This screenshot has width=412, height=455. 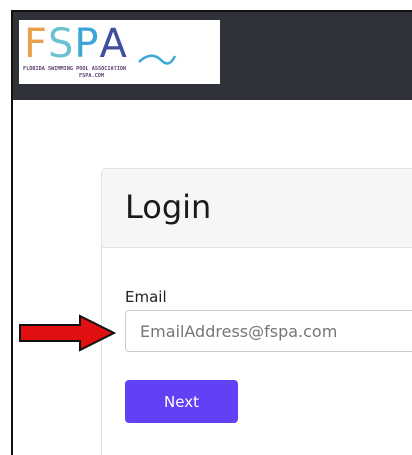 I want to click on next-button: Next, so click(x=181, y=401).